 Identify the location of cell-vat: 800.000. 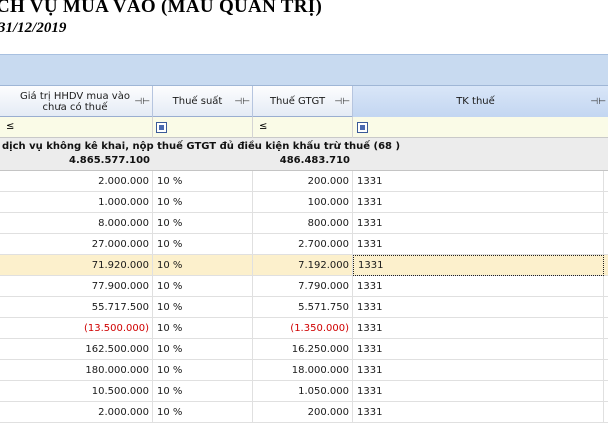
(303, 223).